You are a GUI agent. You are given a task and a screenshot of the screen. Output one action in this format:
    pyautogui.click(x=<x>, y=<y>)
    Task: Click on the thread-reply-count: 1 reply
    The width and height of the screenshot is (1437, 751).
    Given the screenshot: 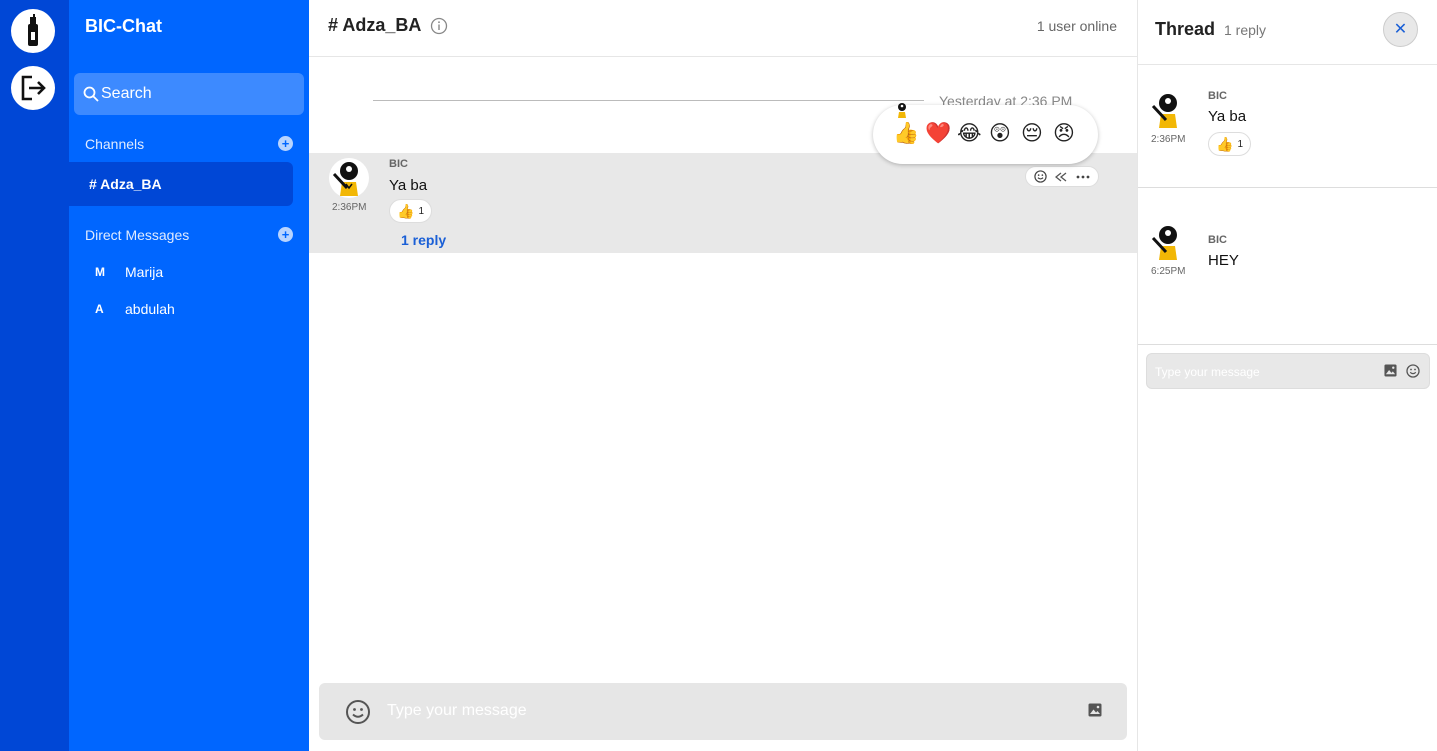 What is the action you would take?
    pyautogui.click(x=1245, y=30)
    